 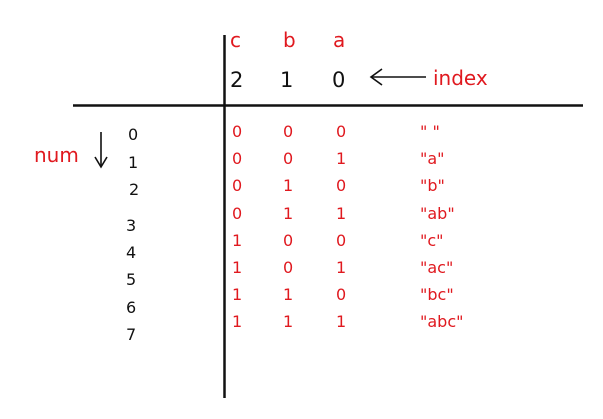 What do you see at coordinates (131, 279) in the screenshot?
I see `row-num: 5` at bounding box center [131, 279].